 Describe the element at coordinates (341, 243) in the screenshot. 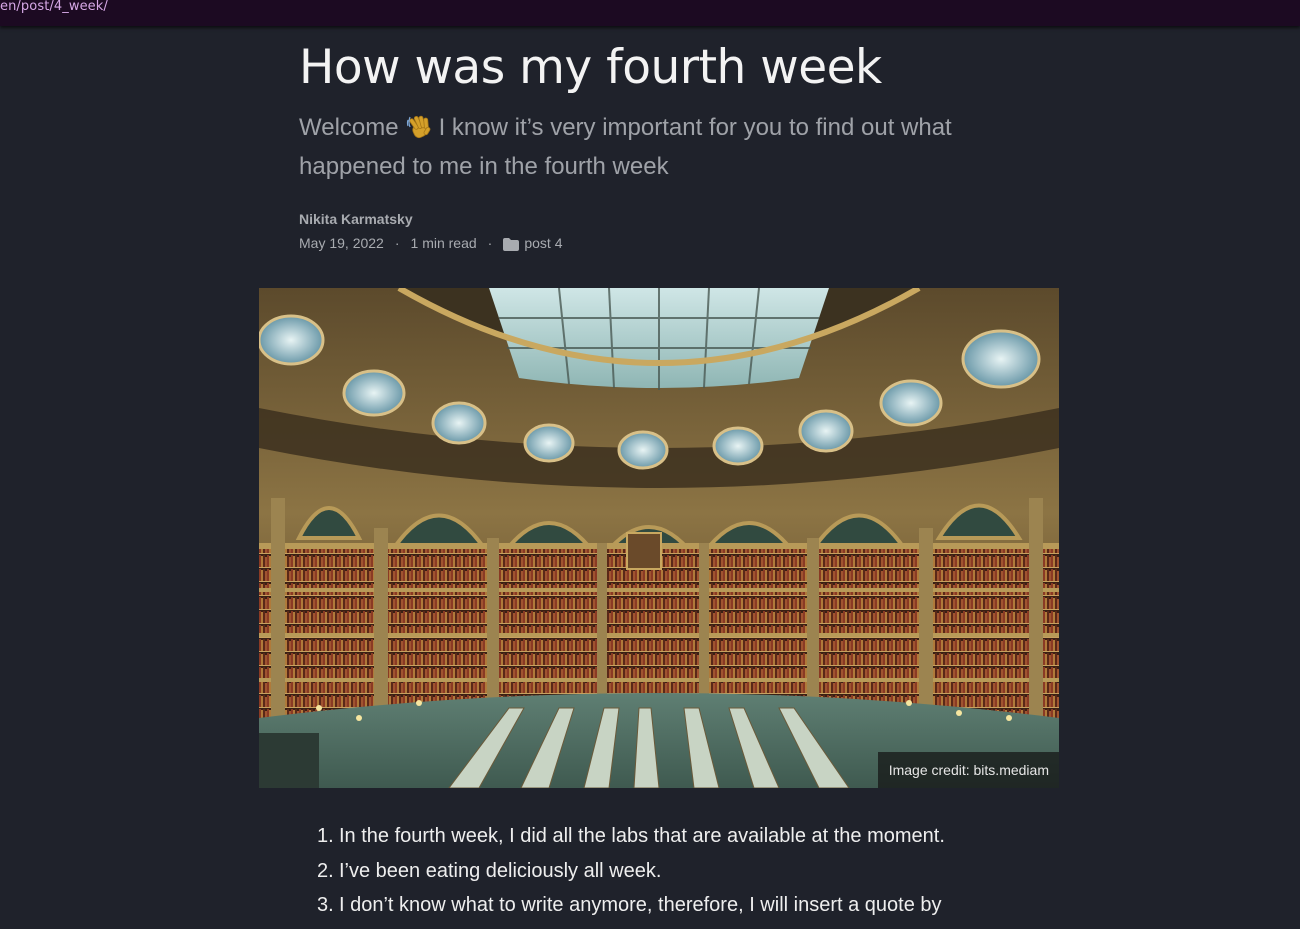

I see `post-date: May 19, 2022` at that location.